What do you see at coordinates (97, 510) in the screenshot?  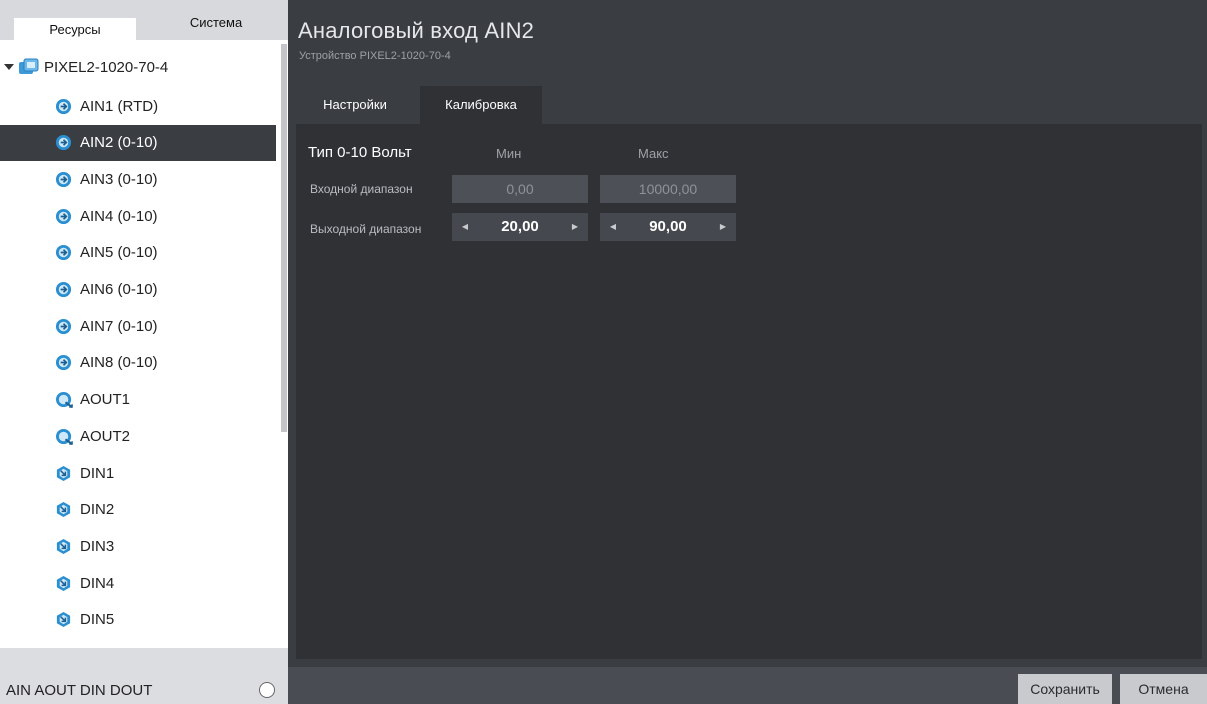 I see `tree-item-label: DIN2` at bounding box center [97, 510].